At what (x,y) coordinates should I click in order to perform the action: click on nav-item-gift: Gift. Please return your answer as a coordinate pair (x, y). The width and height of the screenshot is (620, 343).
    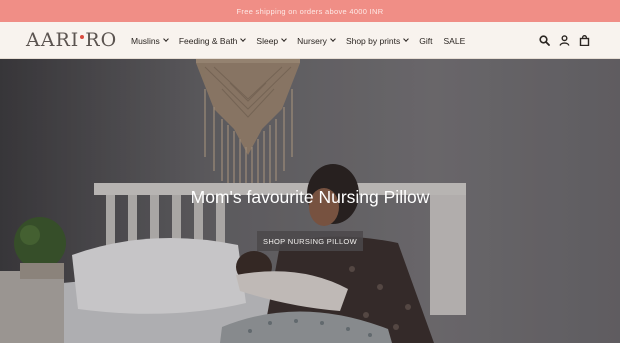
    Looking at the image, I should click on (425, 41).